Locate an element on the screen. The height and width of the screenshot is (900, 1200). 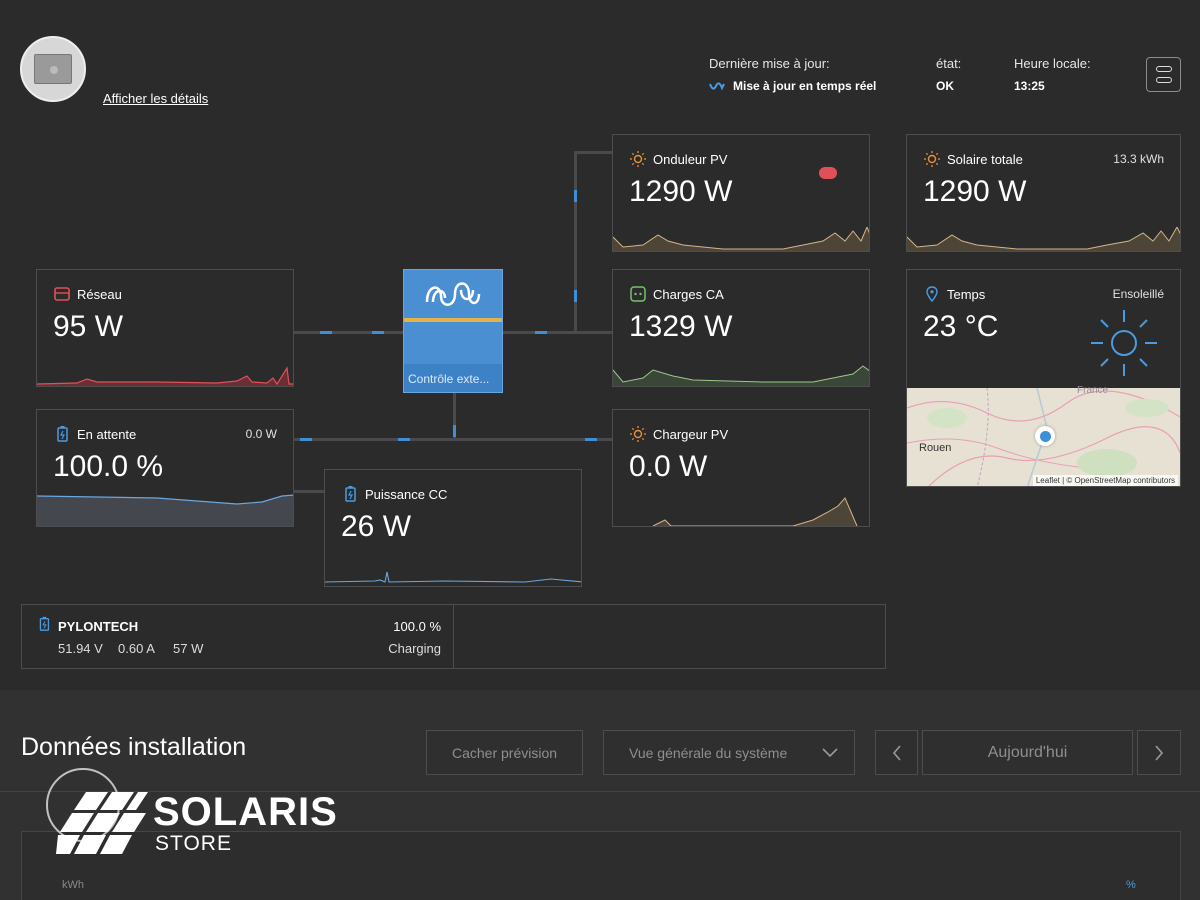
ac-loads-value: 1329 W is located at coordinates (681, 326).